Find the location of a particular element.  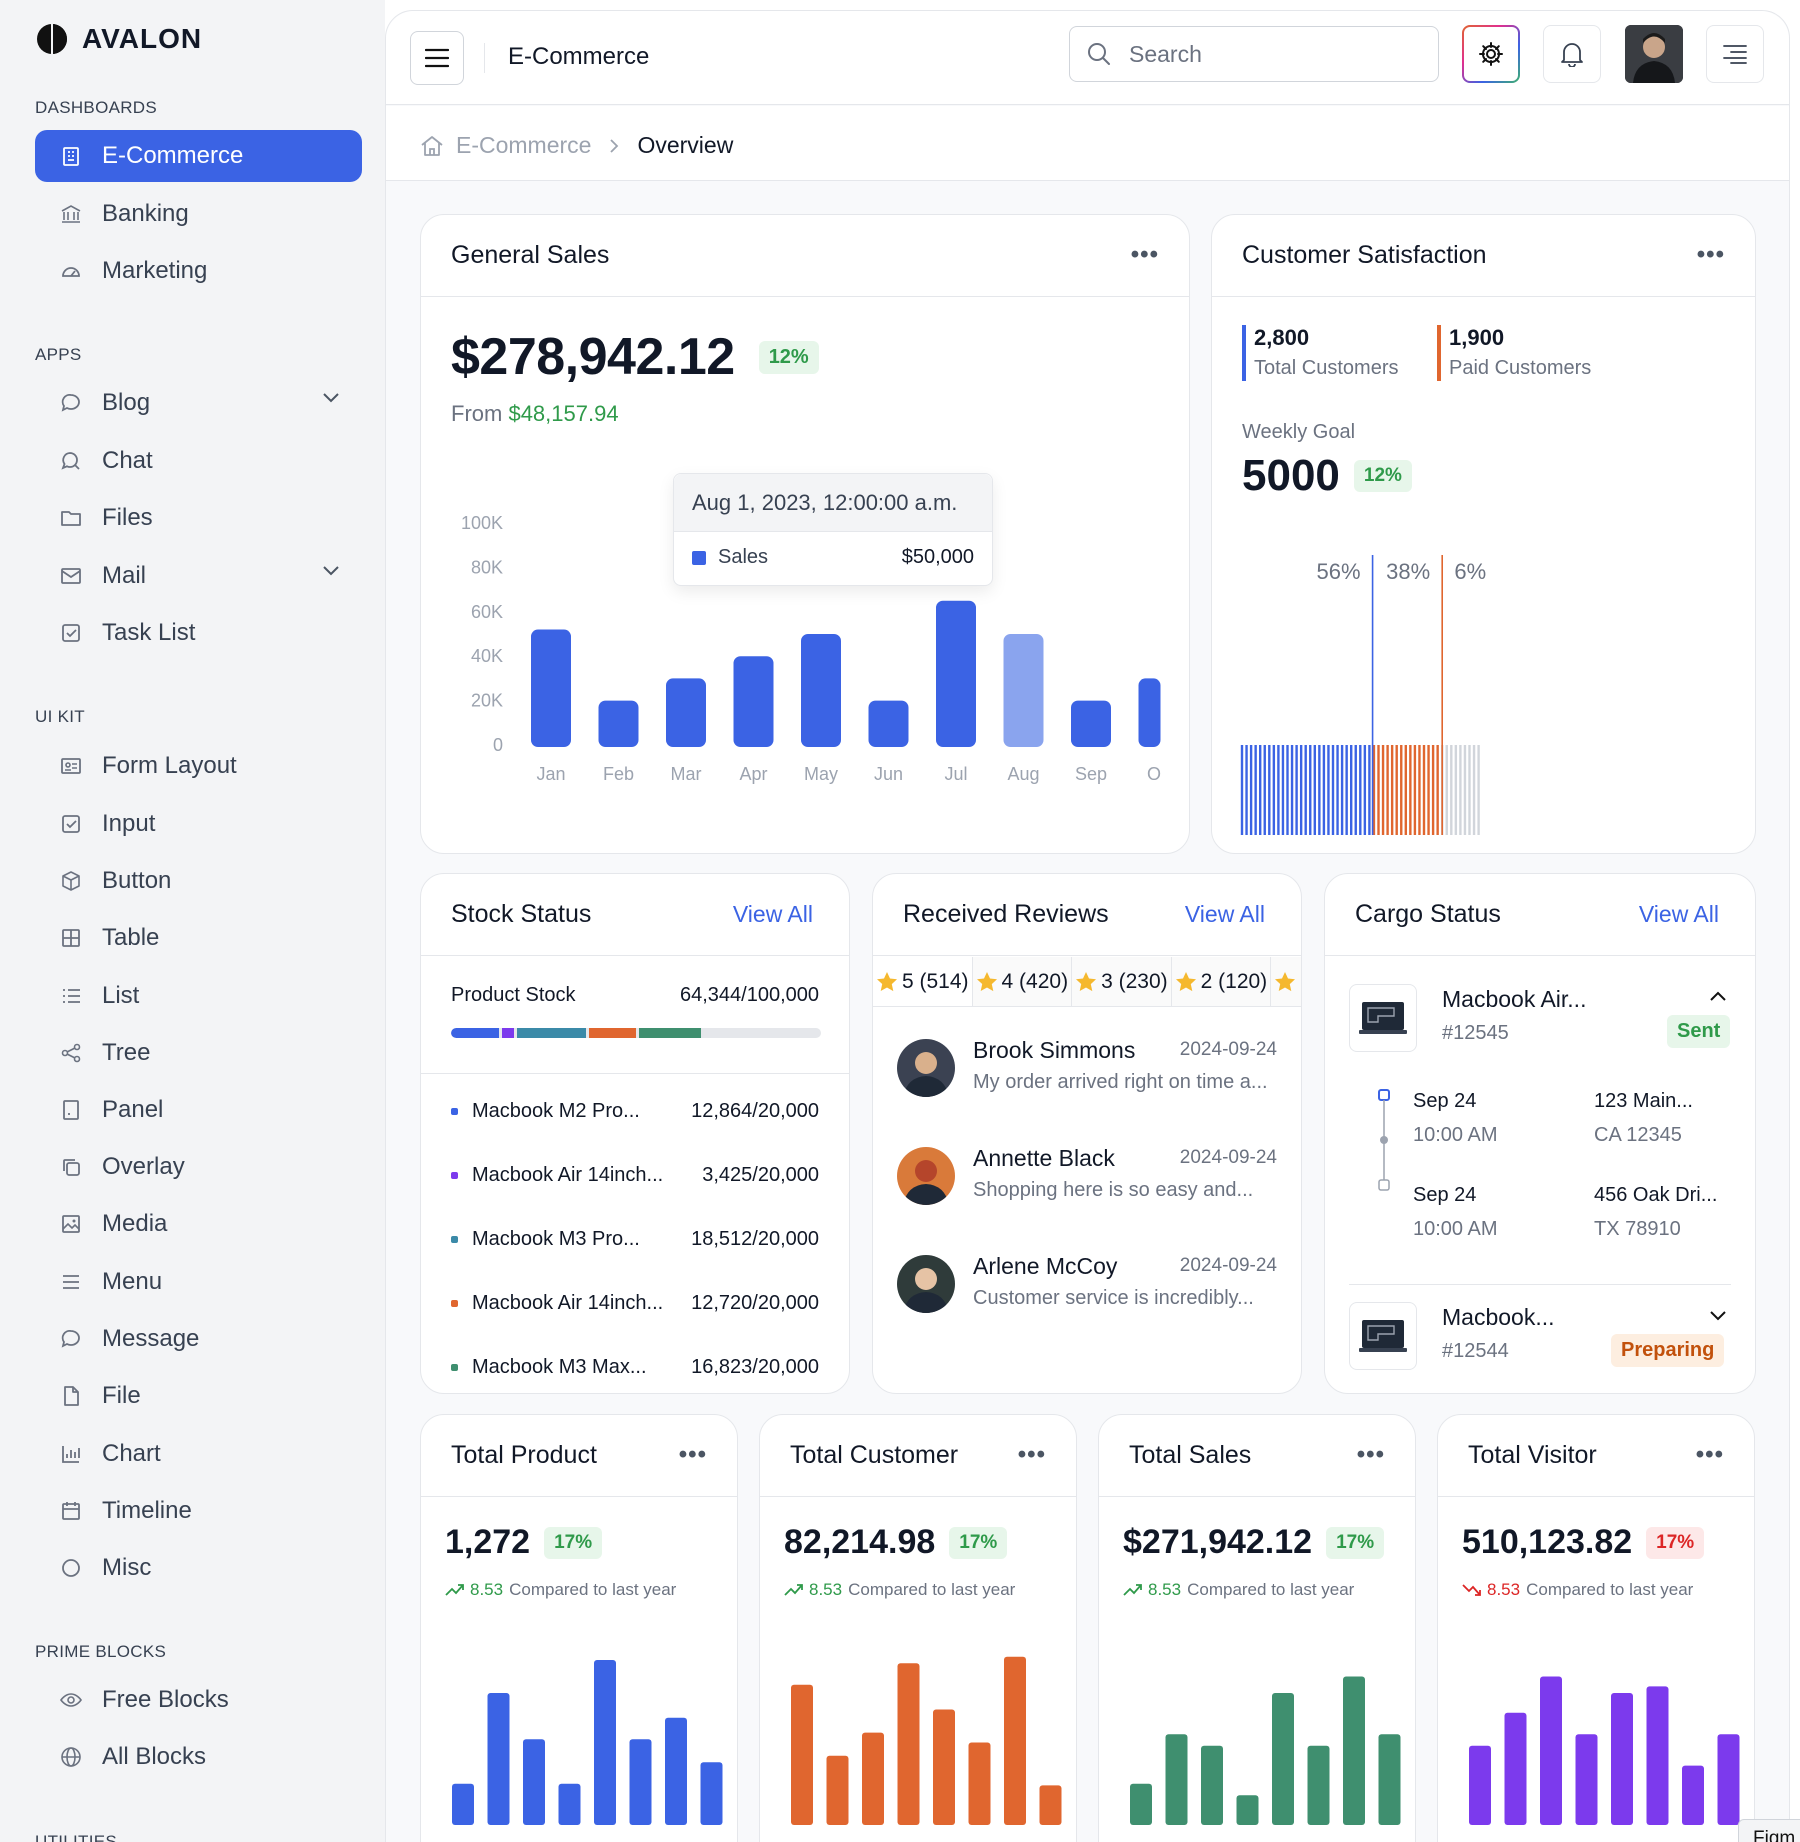

sidebar-item-all-blocks: All Blocks is located at coordinates (198, 1757).